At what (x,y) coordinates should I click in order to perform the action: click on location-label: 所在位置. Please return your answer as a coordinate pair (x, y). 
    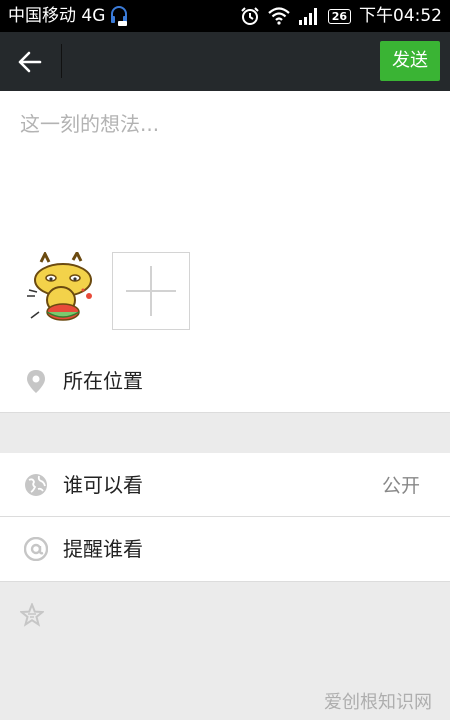
    Looking at the image, I should click on (103, 381).